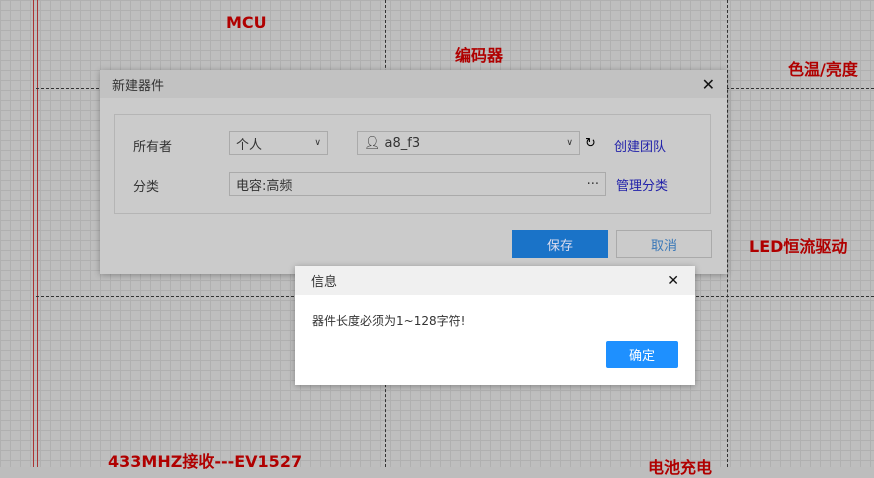 This screenshot has height=478, width=874. What do you see at coordinates (590, 143) in the screenshot?
I see `refresh-icon: ↻` at bounding box center [590, 143].